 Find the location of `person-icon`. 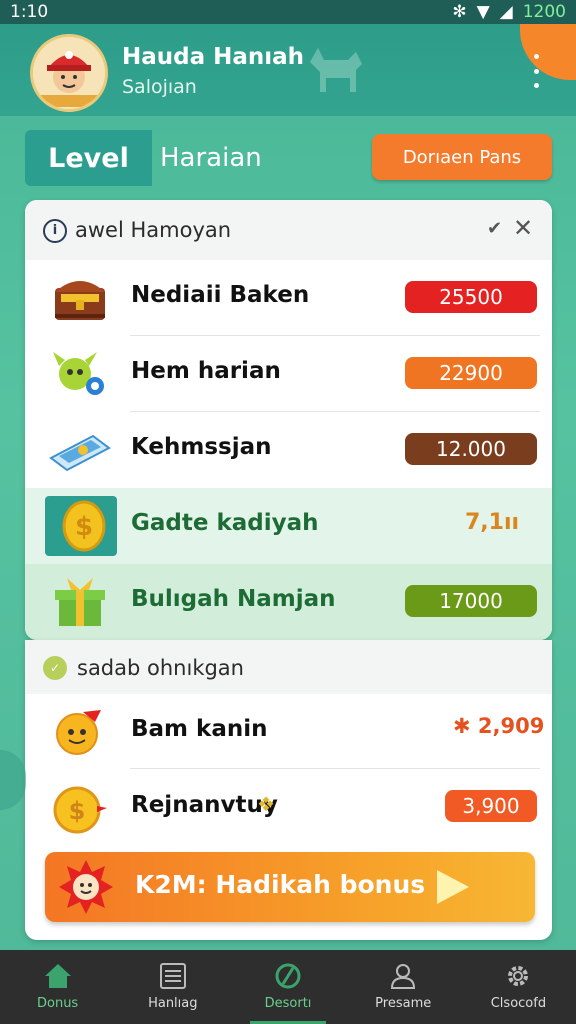

person-icon is located at coordinates (403, 976).